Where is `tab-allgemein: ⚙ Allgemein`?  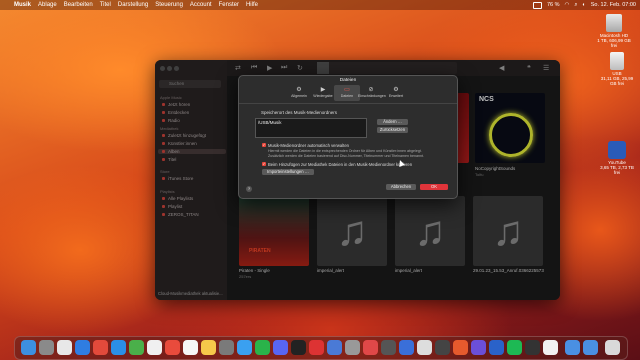
tab-allgemein: ⚙ Allgemein is located at coordinates (299, 93).